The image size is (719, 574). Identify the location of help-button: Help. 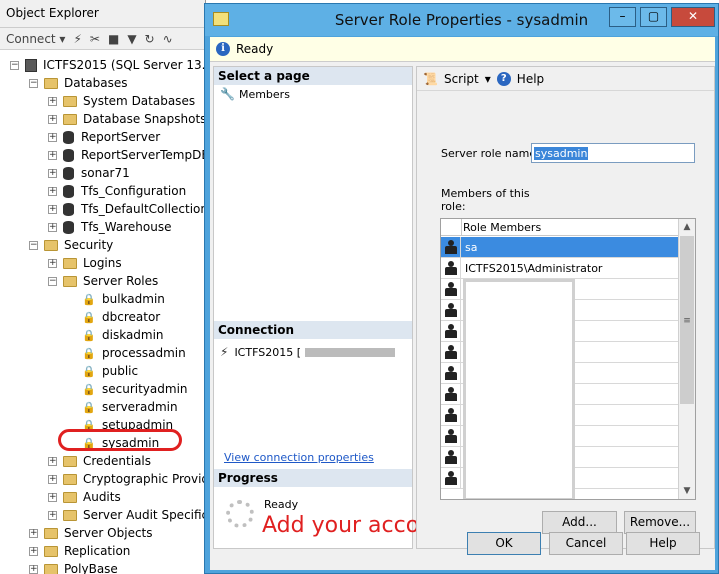
(663, 543).